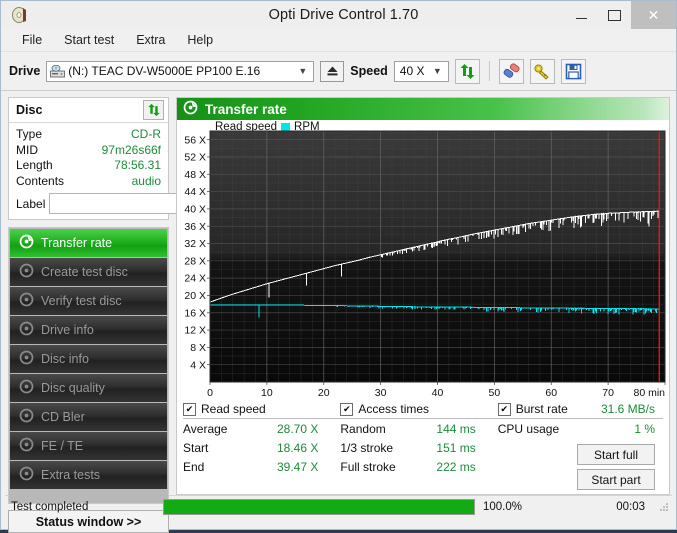  I want to click on panel-header: Transfer rate, so click(423, 109).